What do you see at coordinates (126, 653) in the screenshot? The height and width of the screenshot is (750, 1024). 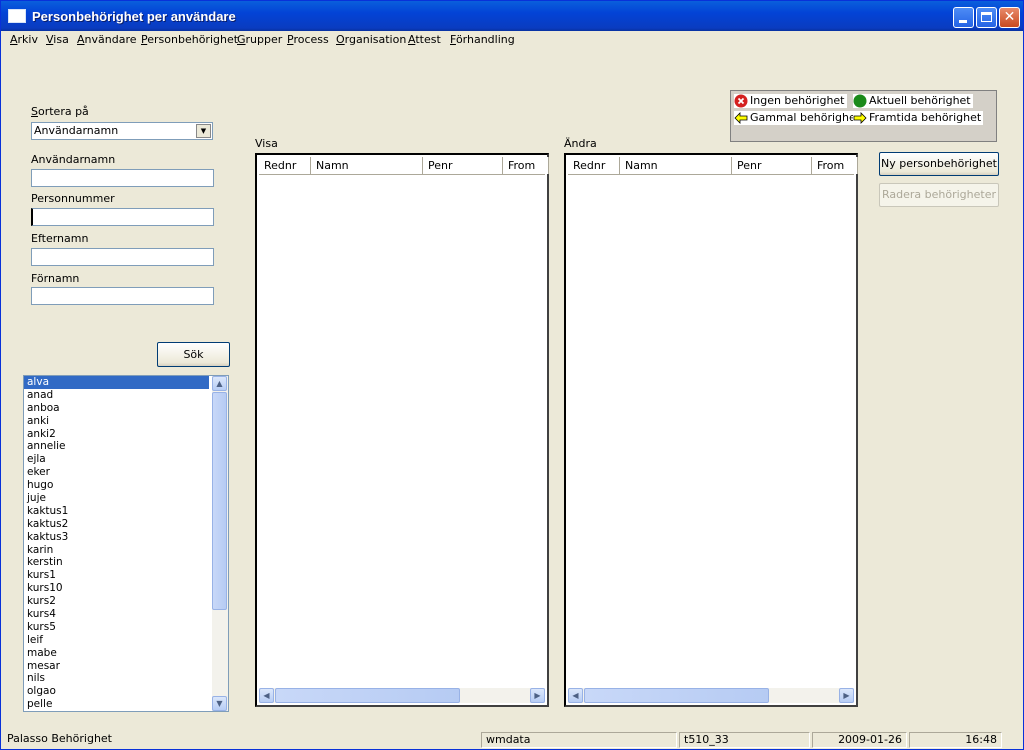 I see `list-item: mabe` at bounding box center [126, 653].